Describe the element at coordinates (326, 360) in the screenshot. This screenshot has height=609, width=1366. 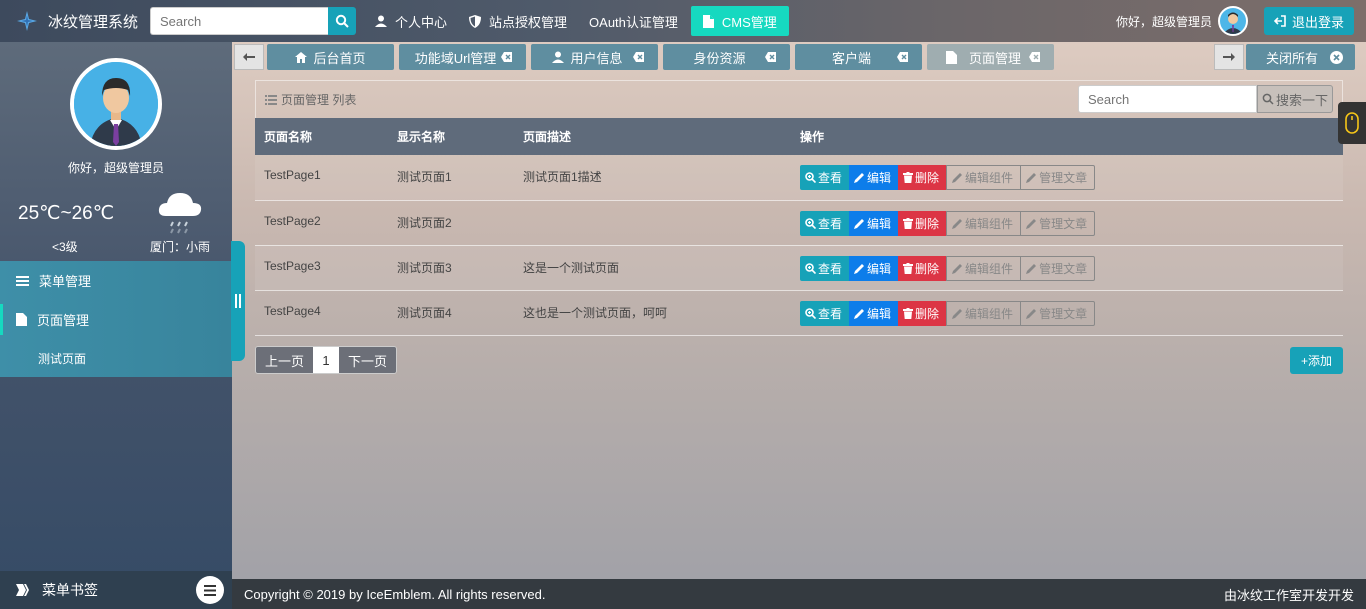
I see `page-number-1: 1` at that location.